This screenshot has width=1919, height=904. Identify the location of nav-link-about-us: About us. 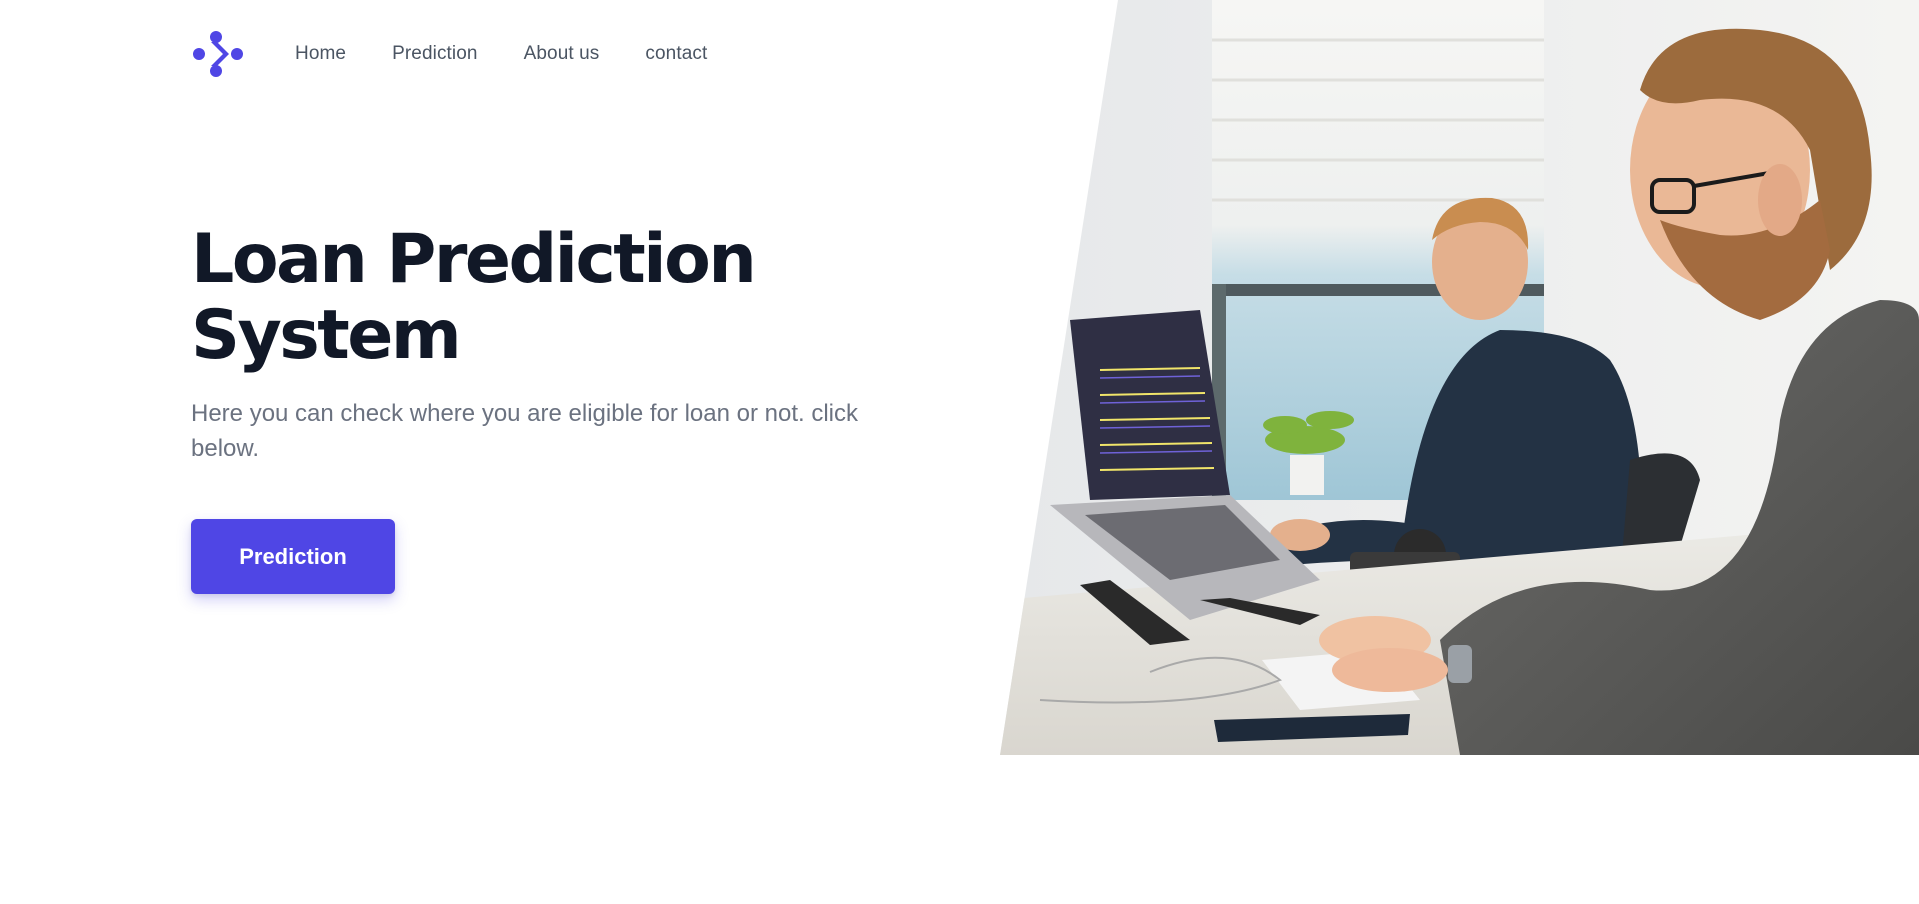
(562, 54).